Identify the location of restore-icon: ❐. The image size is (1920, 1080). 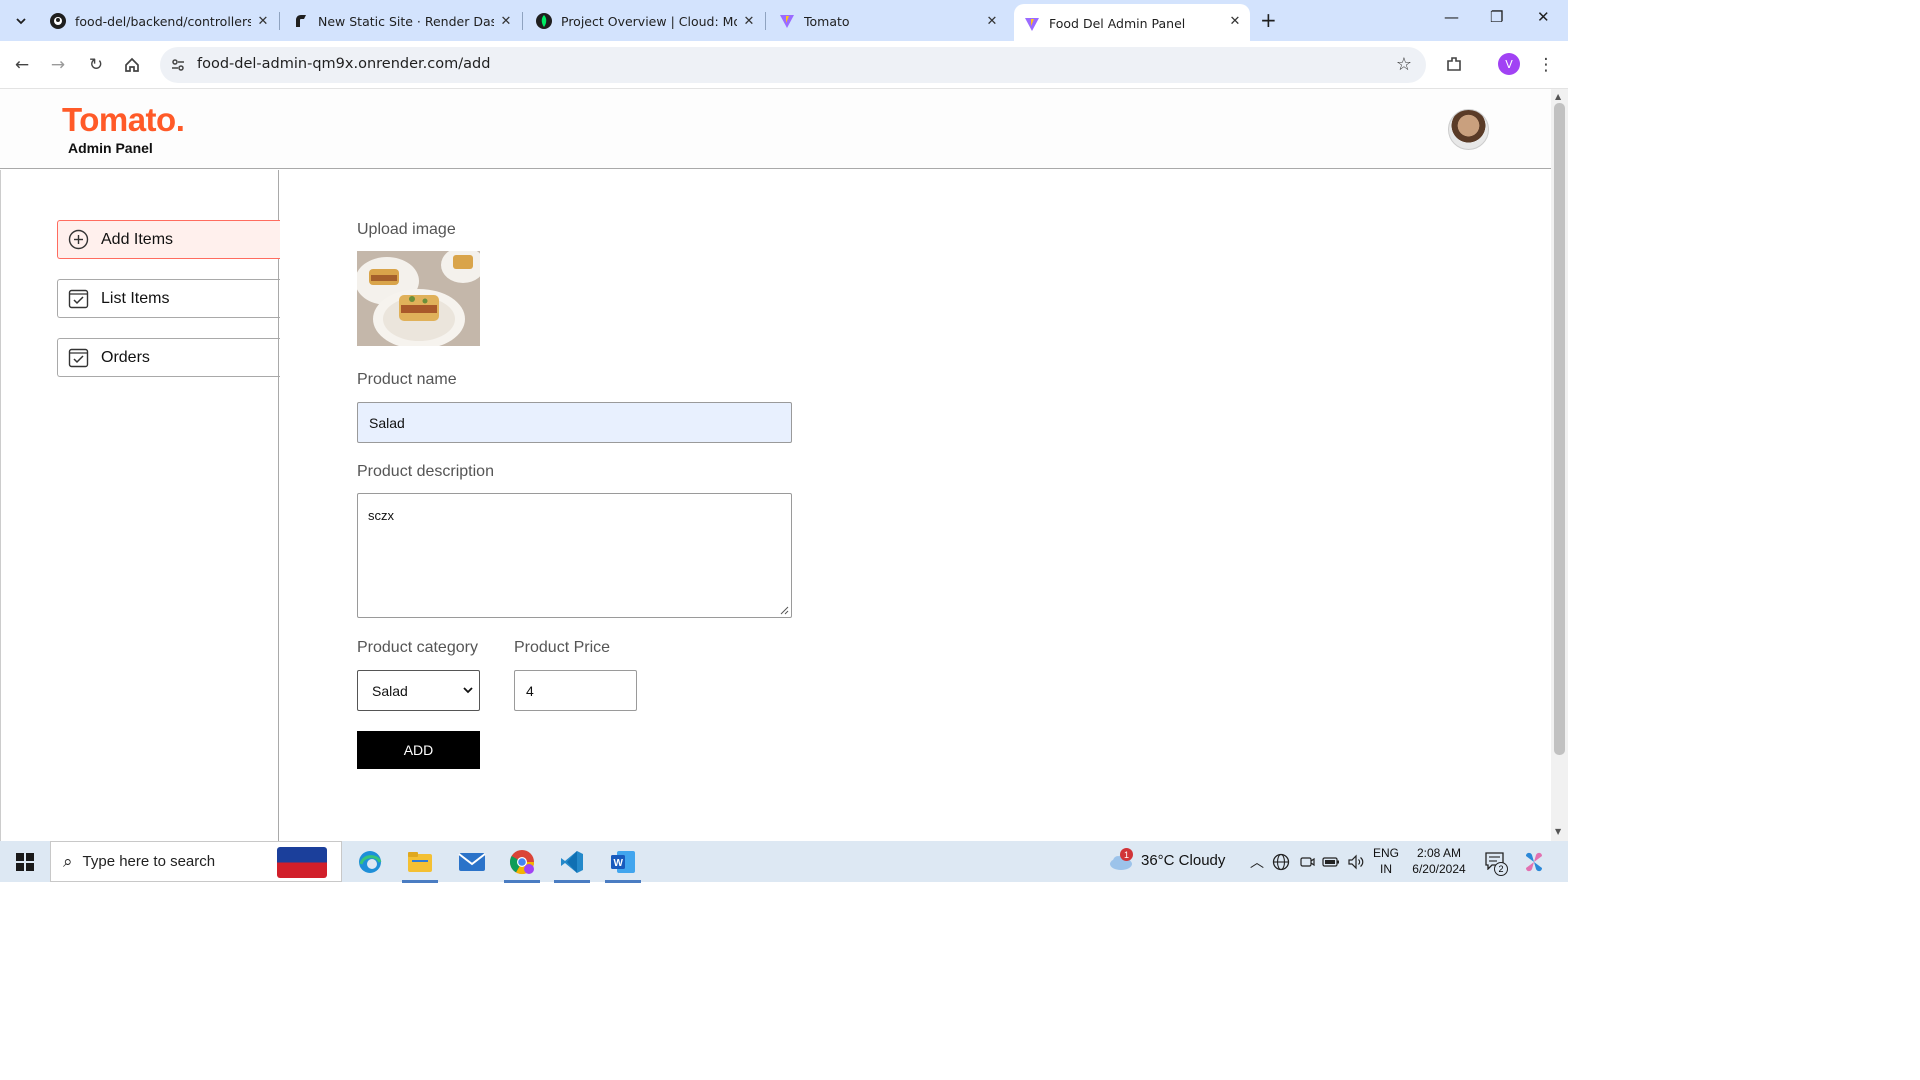
(1496, 17).